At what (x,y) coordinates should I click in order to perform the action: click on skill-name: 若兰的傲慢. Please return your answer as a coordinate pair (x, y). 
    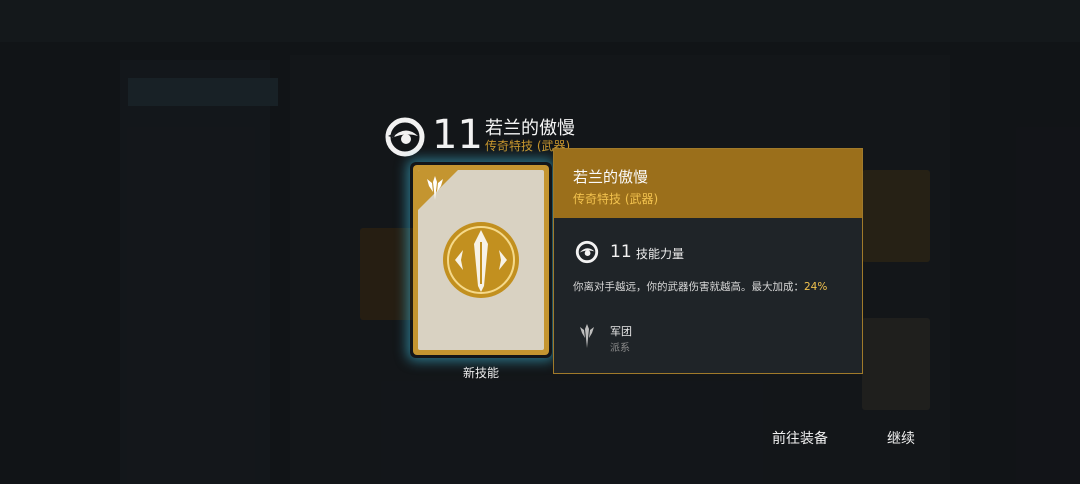
    Looking at the image, I should click on (530, 128).